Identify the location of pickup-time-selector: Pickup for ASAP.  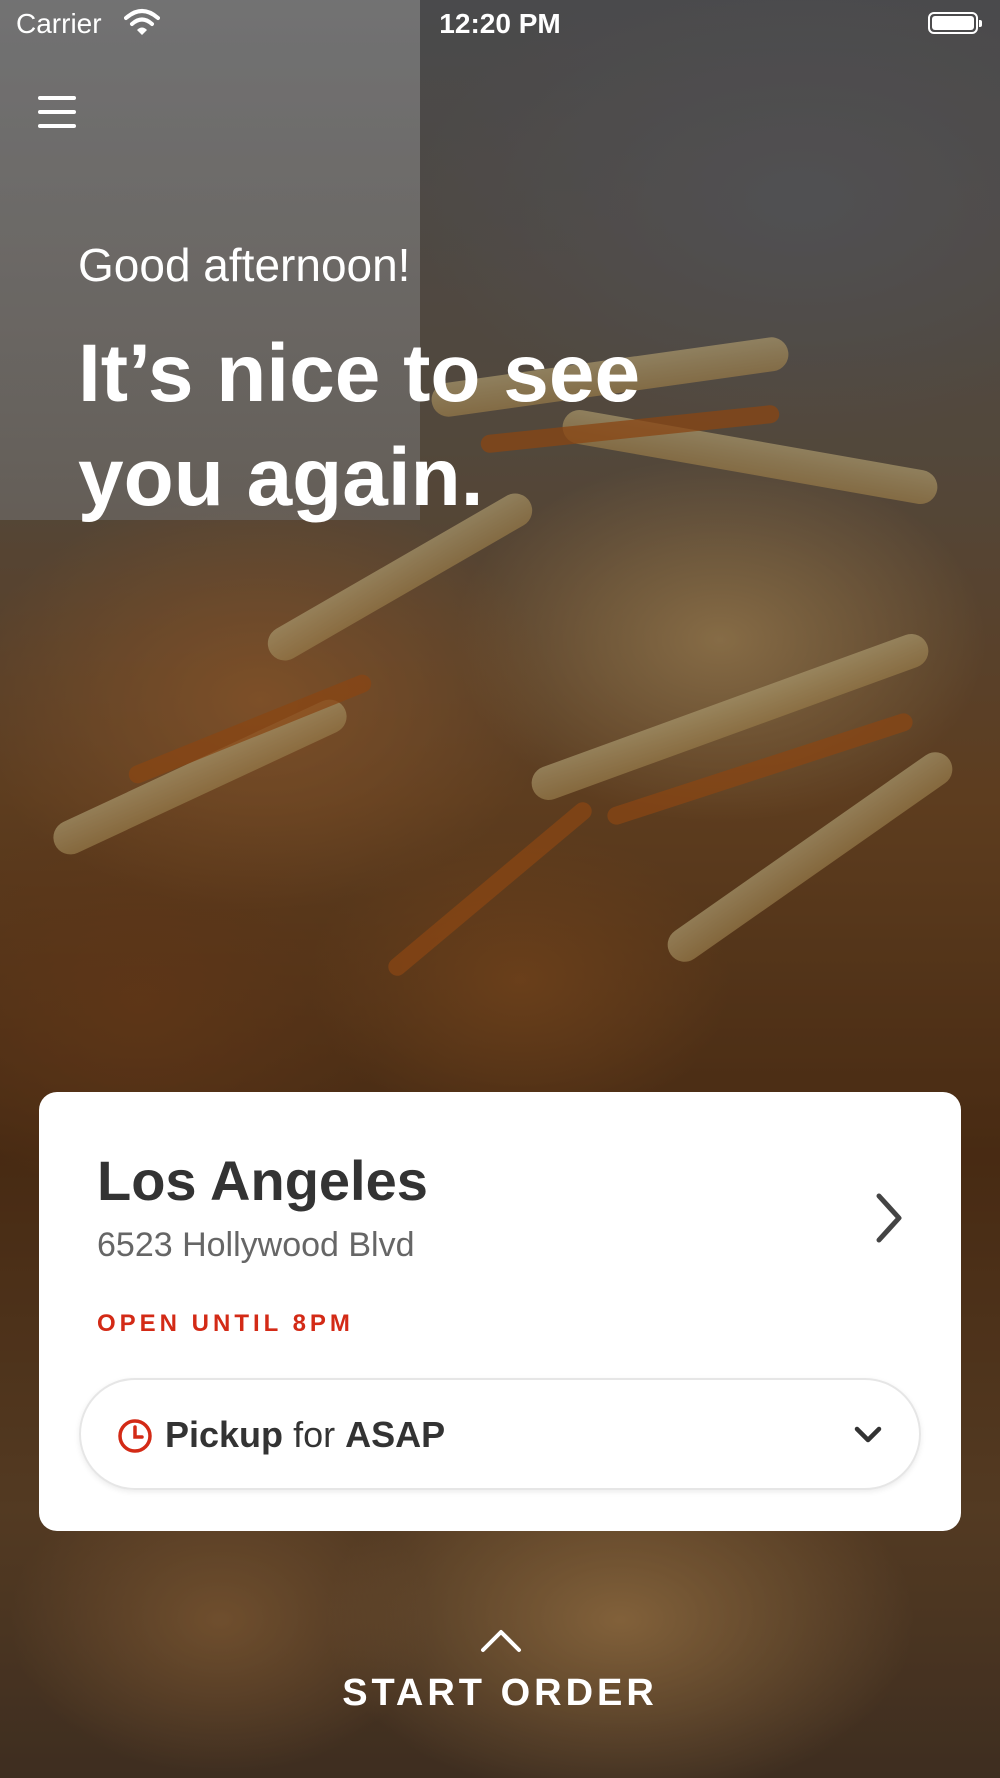
(500, 1434).